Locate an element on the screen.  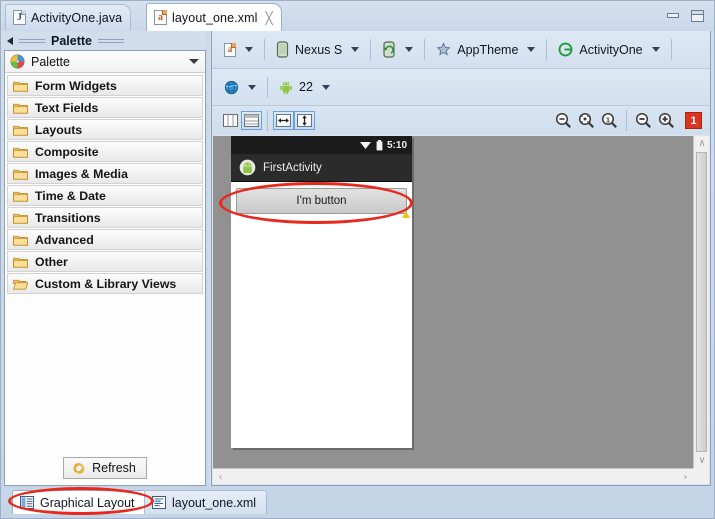
fit-width-toggle is located at coordinates (283, 120).